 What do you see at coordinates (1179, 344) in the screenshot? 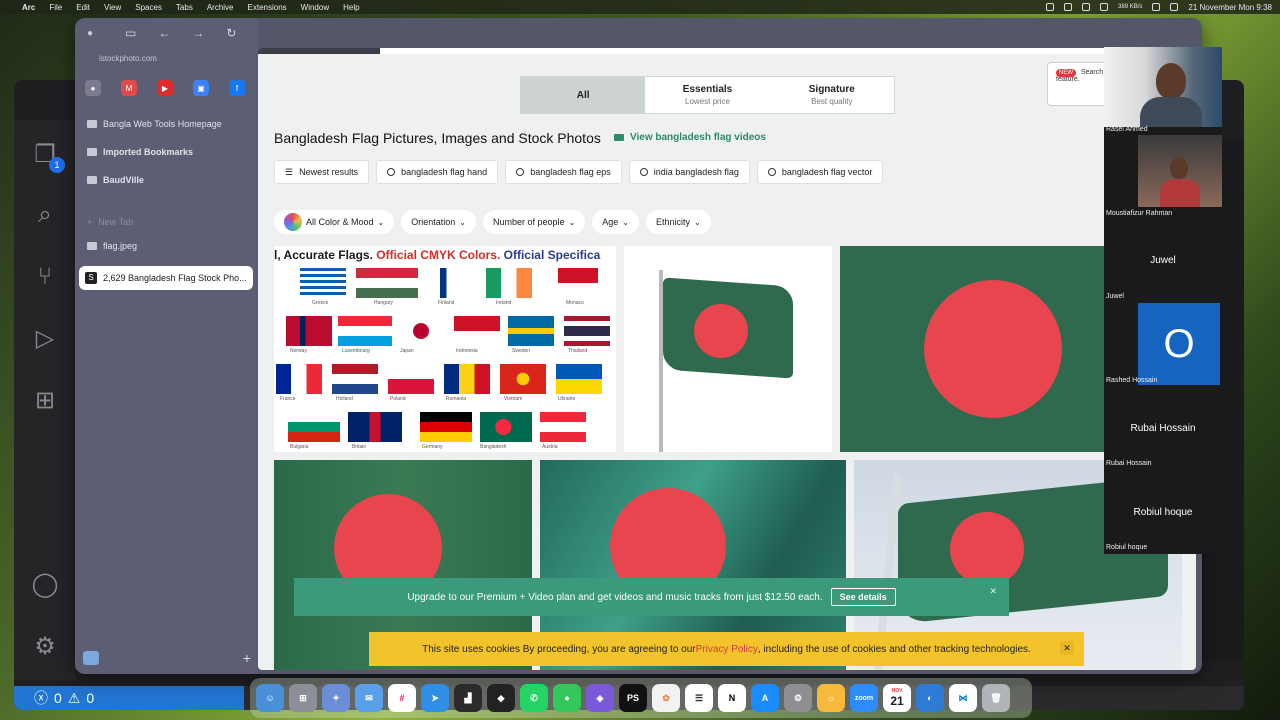
I see `avatar: O` at bounding box center [1179, 344].